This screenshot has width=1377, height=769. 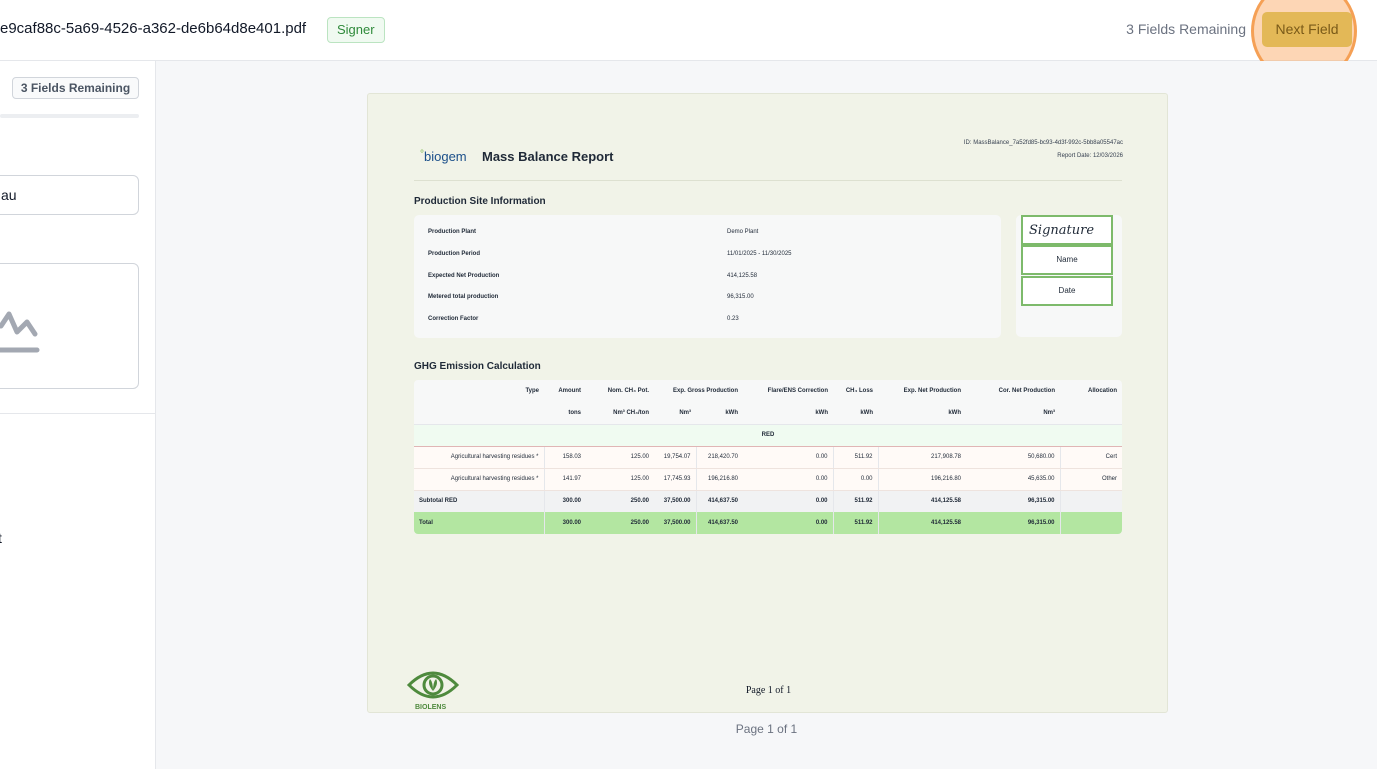 What do you see at coordinates (1307, 29) in the screenshot?
I see `next-field-button: Next Field` at bounding box center [1307, 29].